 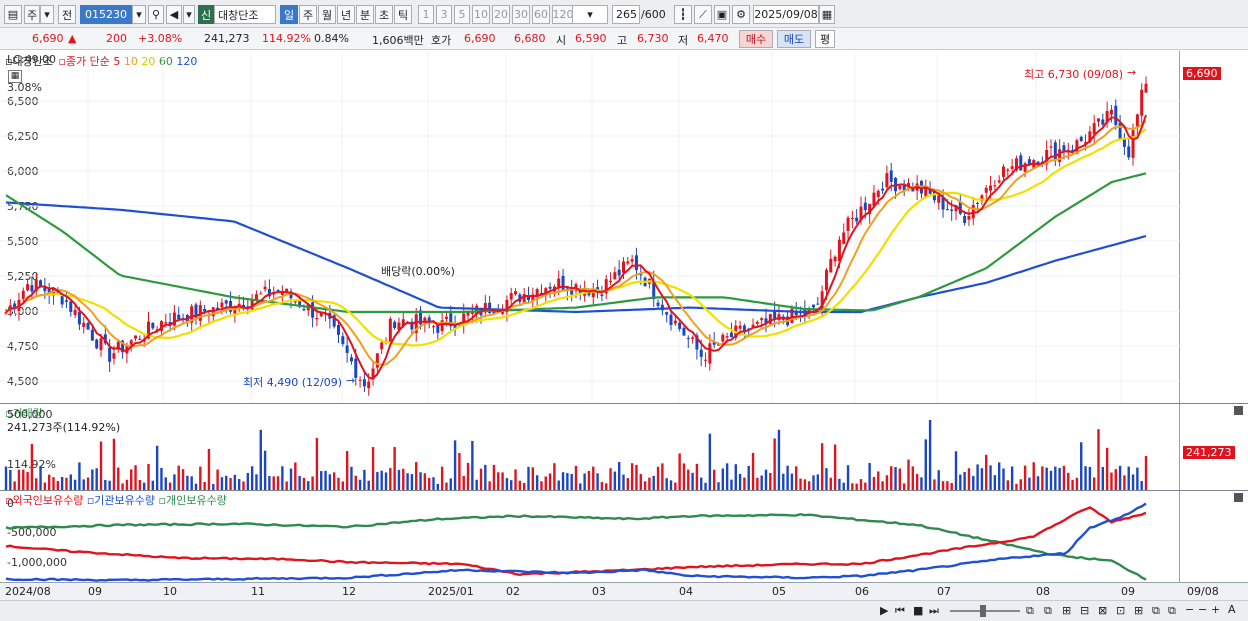 I want to click on tool-icon-5: ⊠, so click(x=1102, y=610).